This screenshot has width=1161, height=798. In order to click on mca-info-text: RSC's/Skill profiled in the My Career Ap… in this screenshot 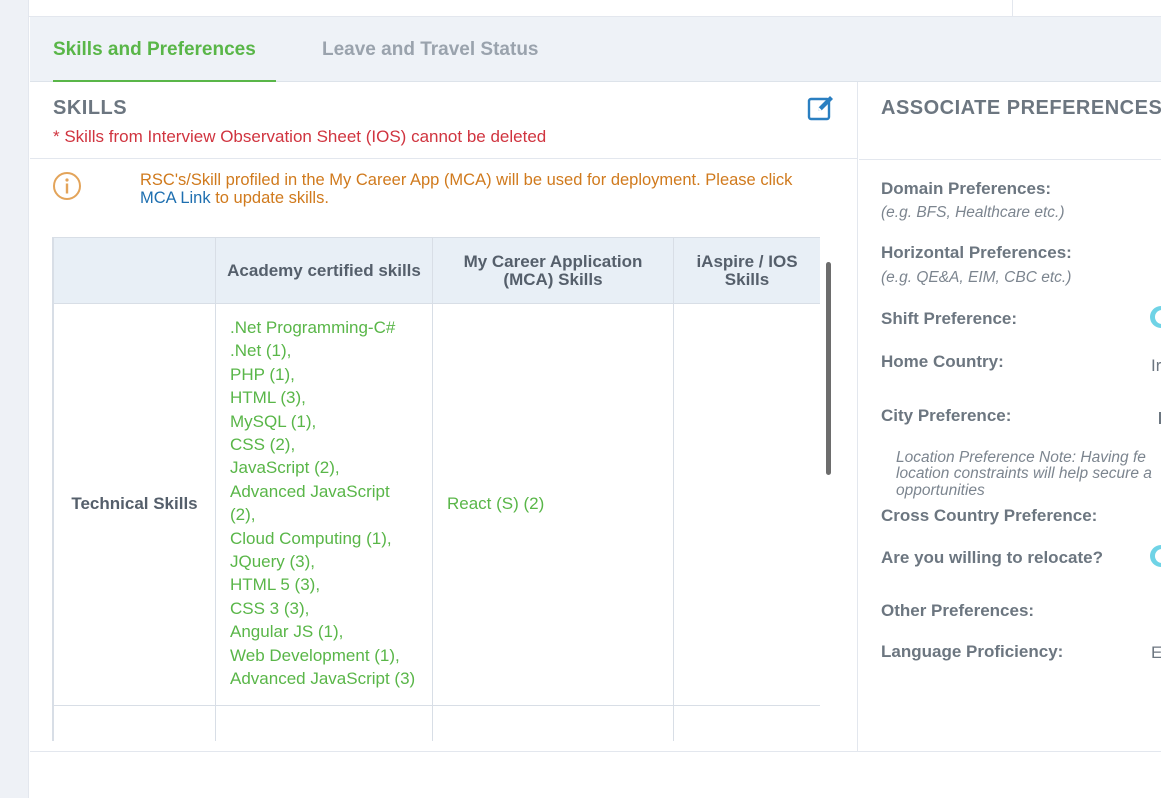, I will do `click(485, 189)`.